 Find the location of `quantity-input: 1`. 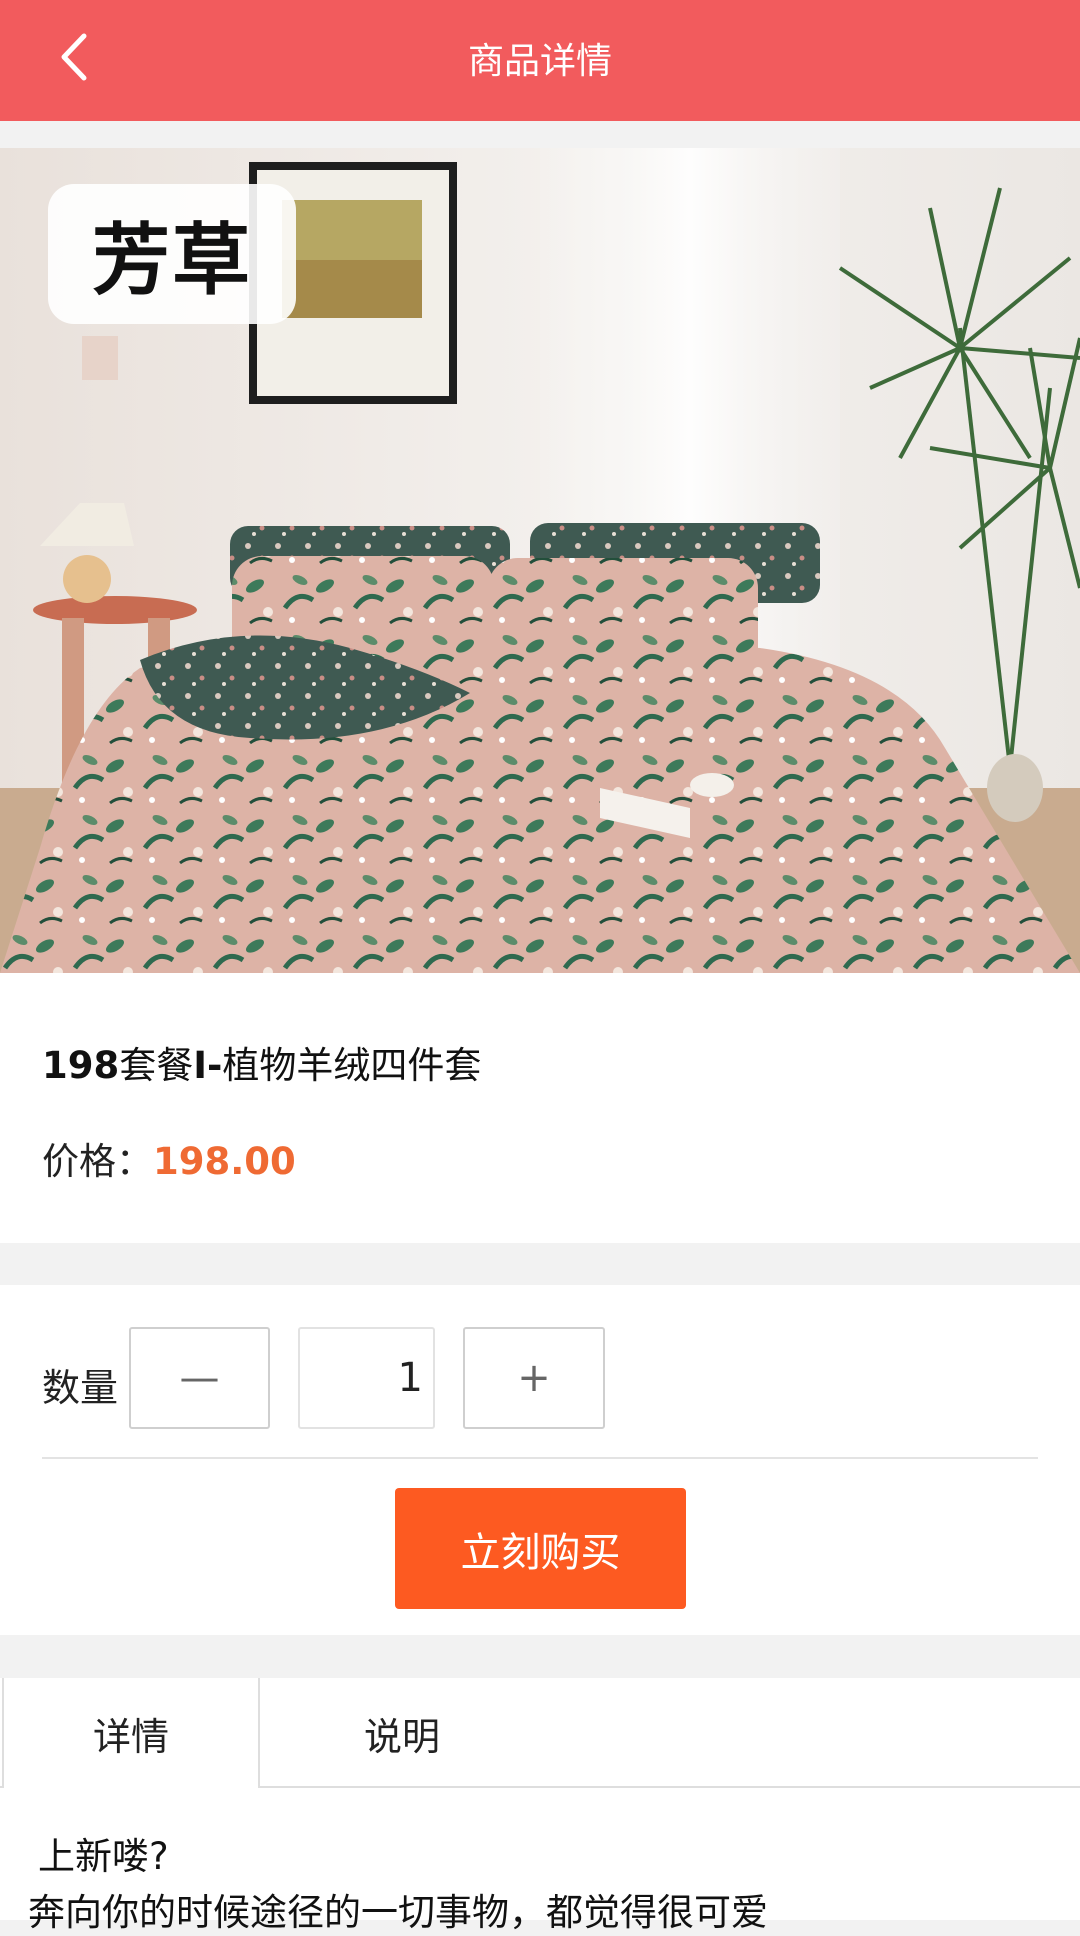

quantity-input: 1 is located at coordinates (366, 1378).